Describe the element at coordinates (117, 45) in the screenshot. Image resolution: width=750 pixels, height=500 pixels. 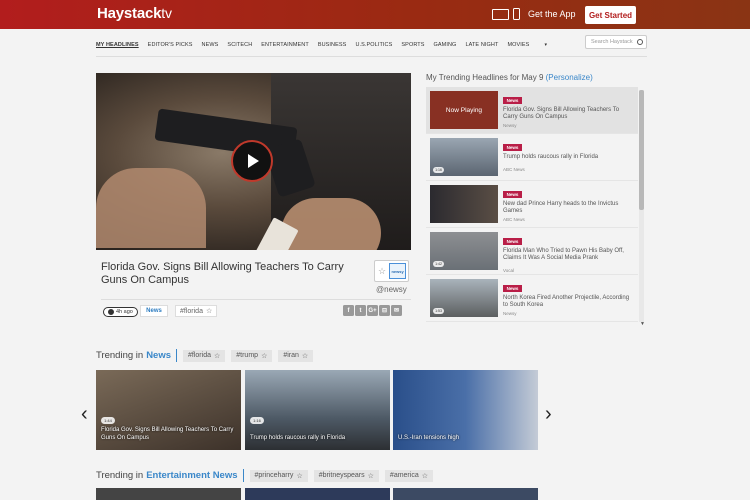
I see `nav-item-my-headlines: MY HEADLINES` at that location.